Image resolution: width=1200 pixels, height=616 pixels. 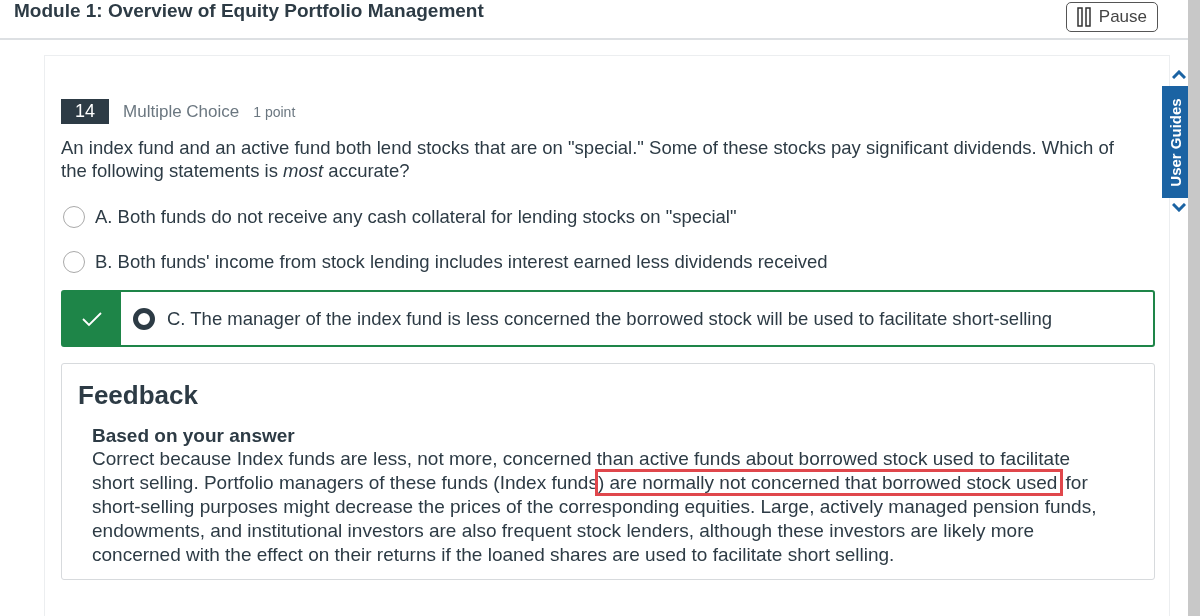 I want to click on scrollbar, so click(x=1194, y=308).